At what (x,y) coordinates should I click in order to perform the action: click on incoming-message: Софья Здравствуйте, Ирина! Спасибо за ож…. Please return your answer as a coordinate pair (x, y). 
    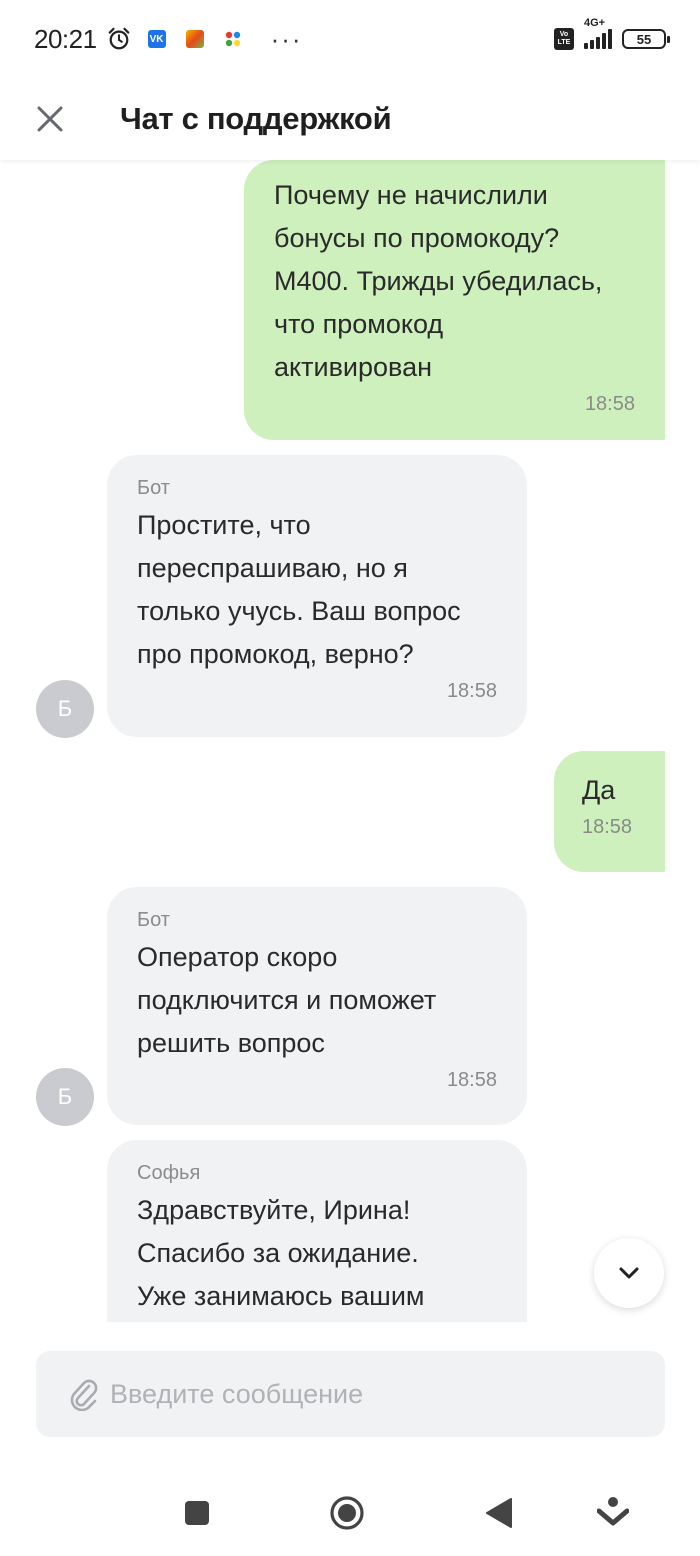
    Looking at the image, I should click on (317, 1231).